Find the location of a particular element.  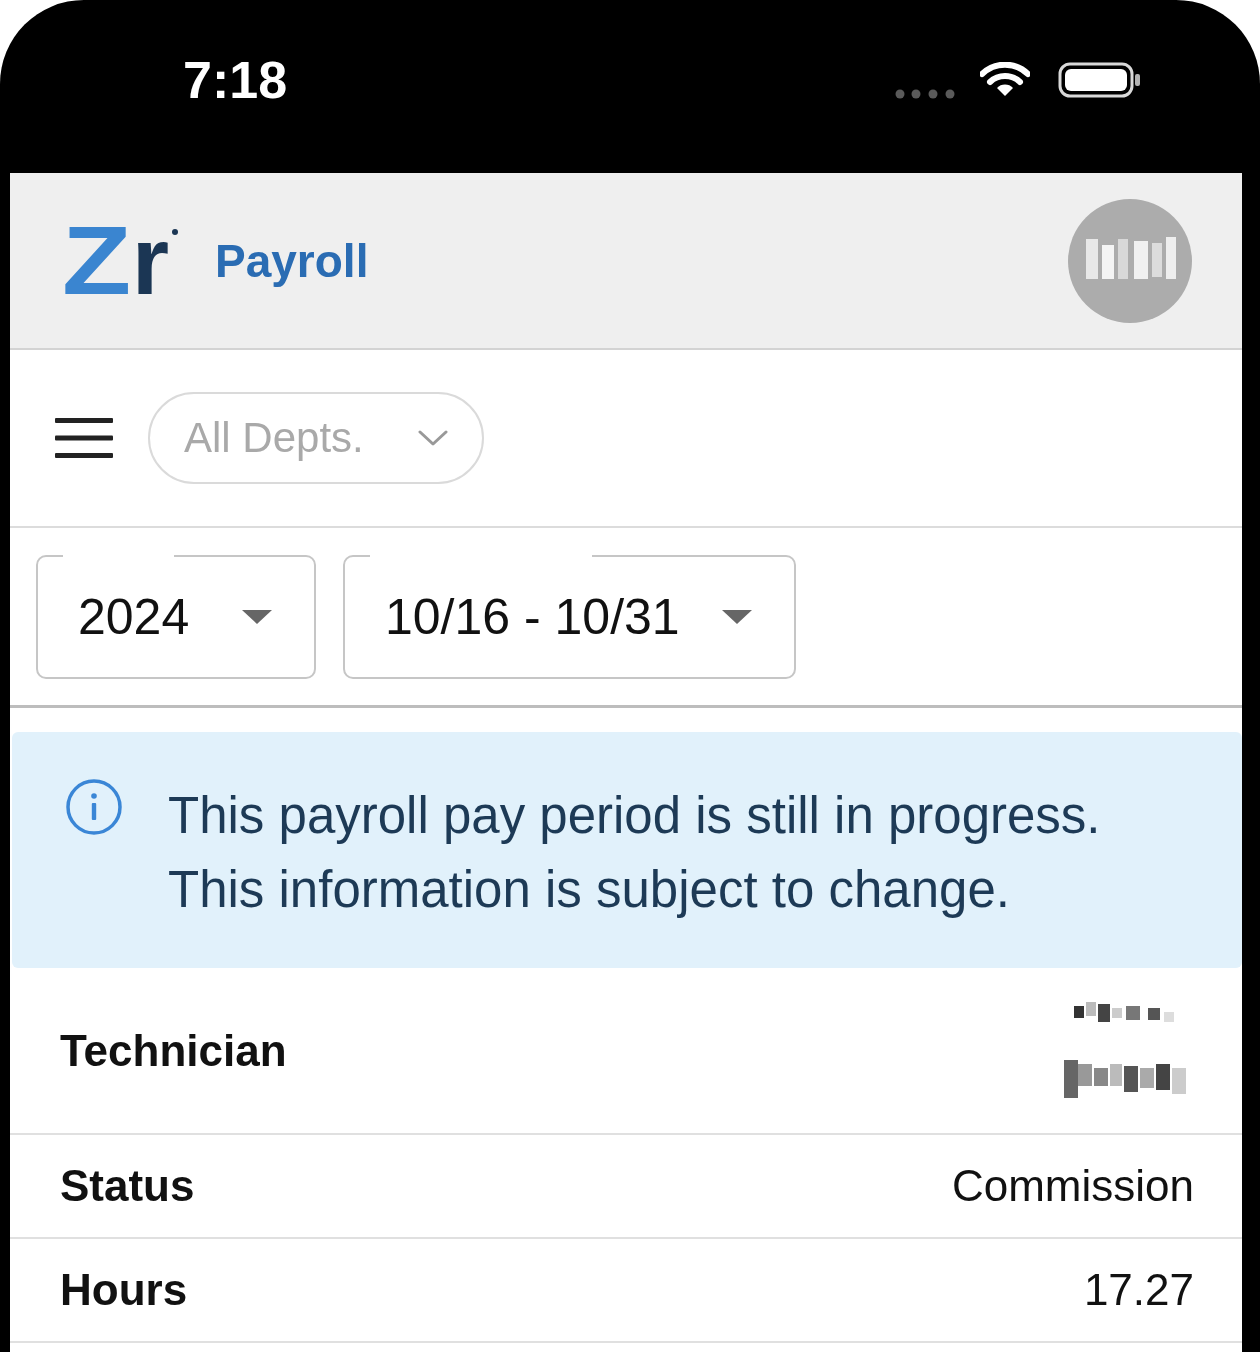

status-time: 7:18 is located at coordinates (235, 80).